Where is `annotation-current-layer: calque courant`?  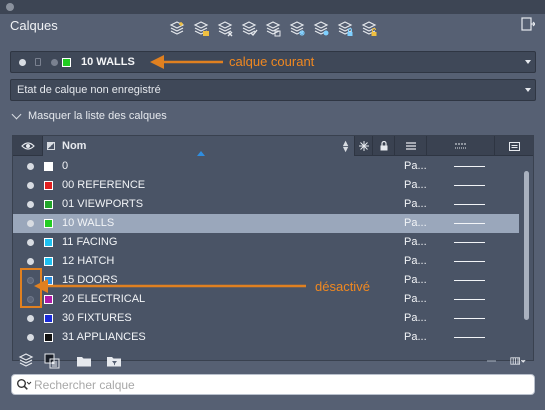 annotation-current-layer: calque courant is located at coordinates (272, 61).